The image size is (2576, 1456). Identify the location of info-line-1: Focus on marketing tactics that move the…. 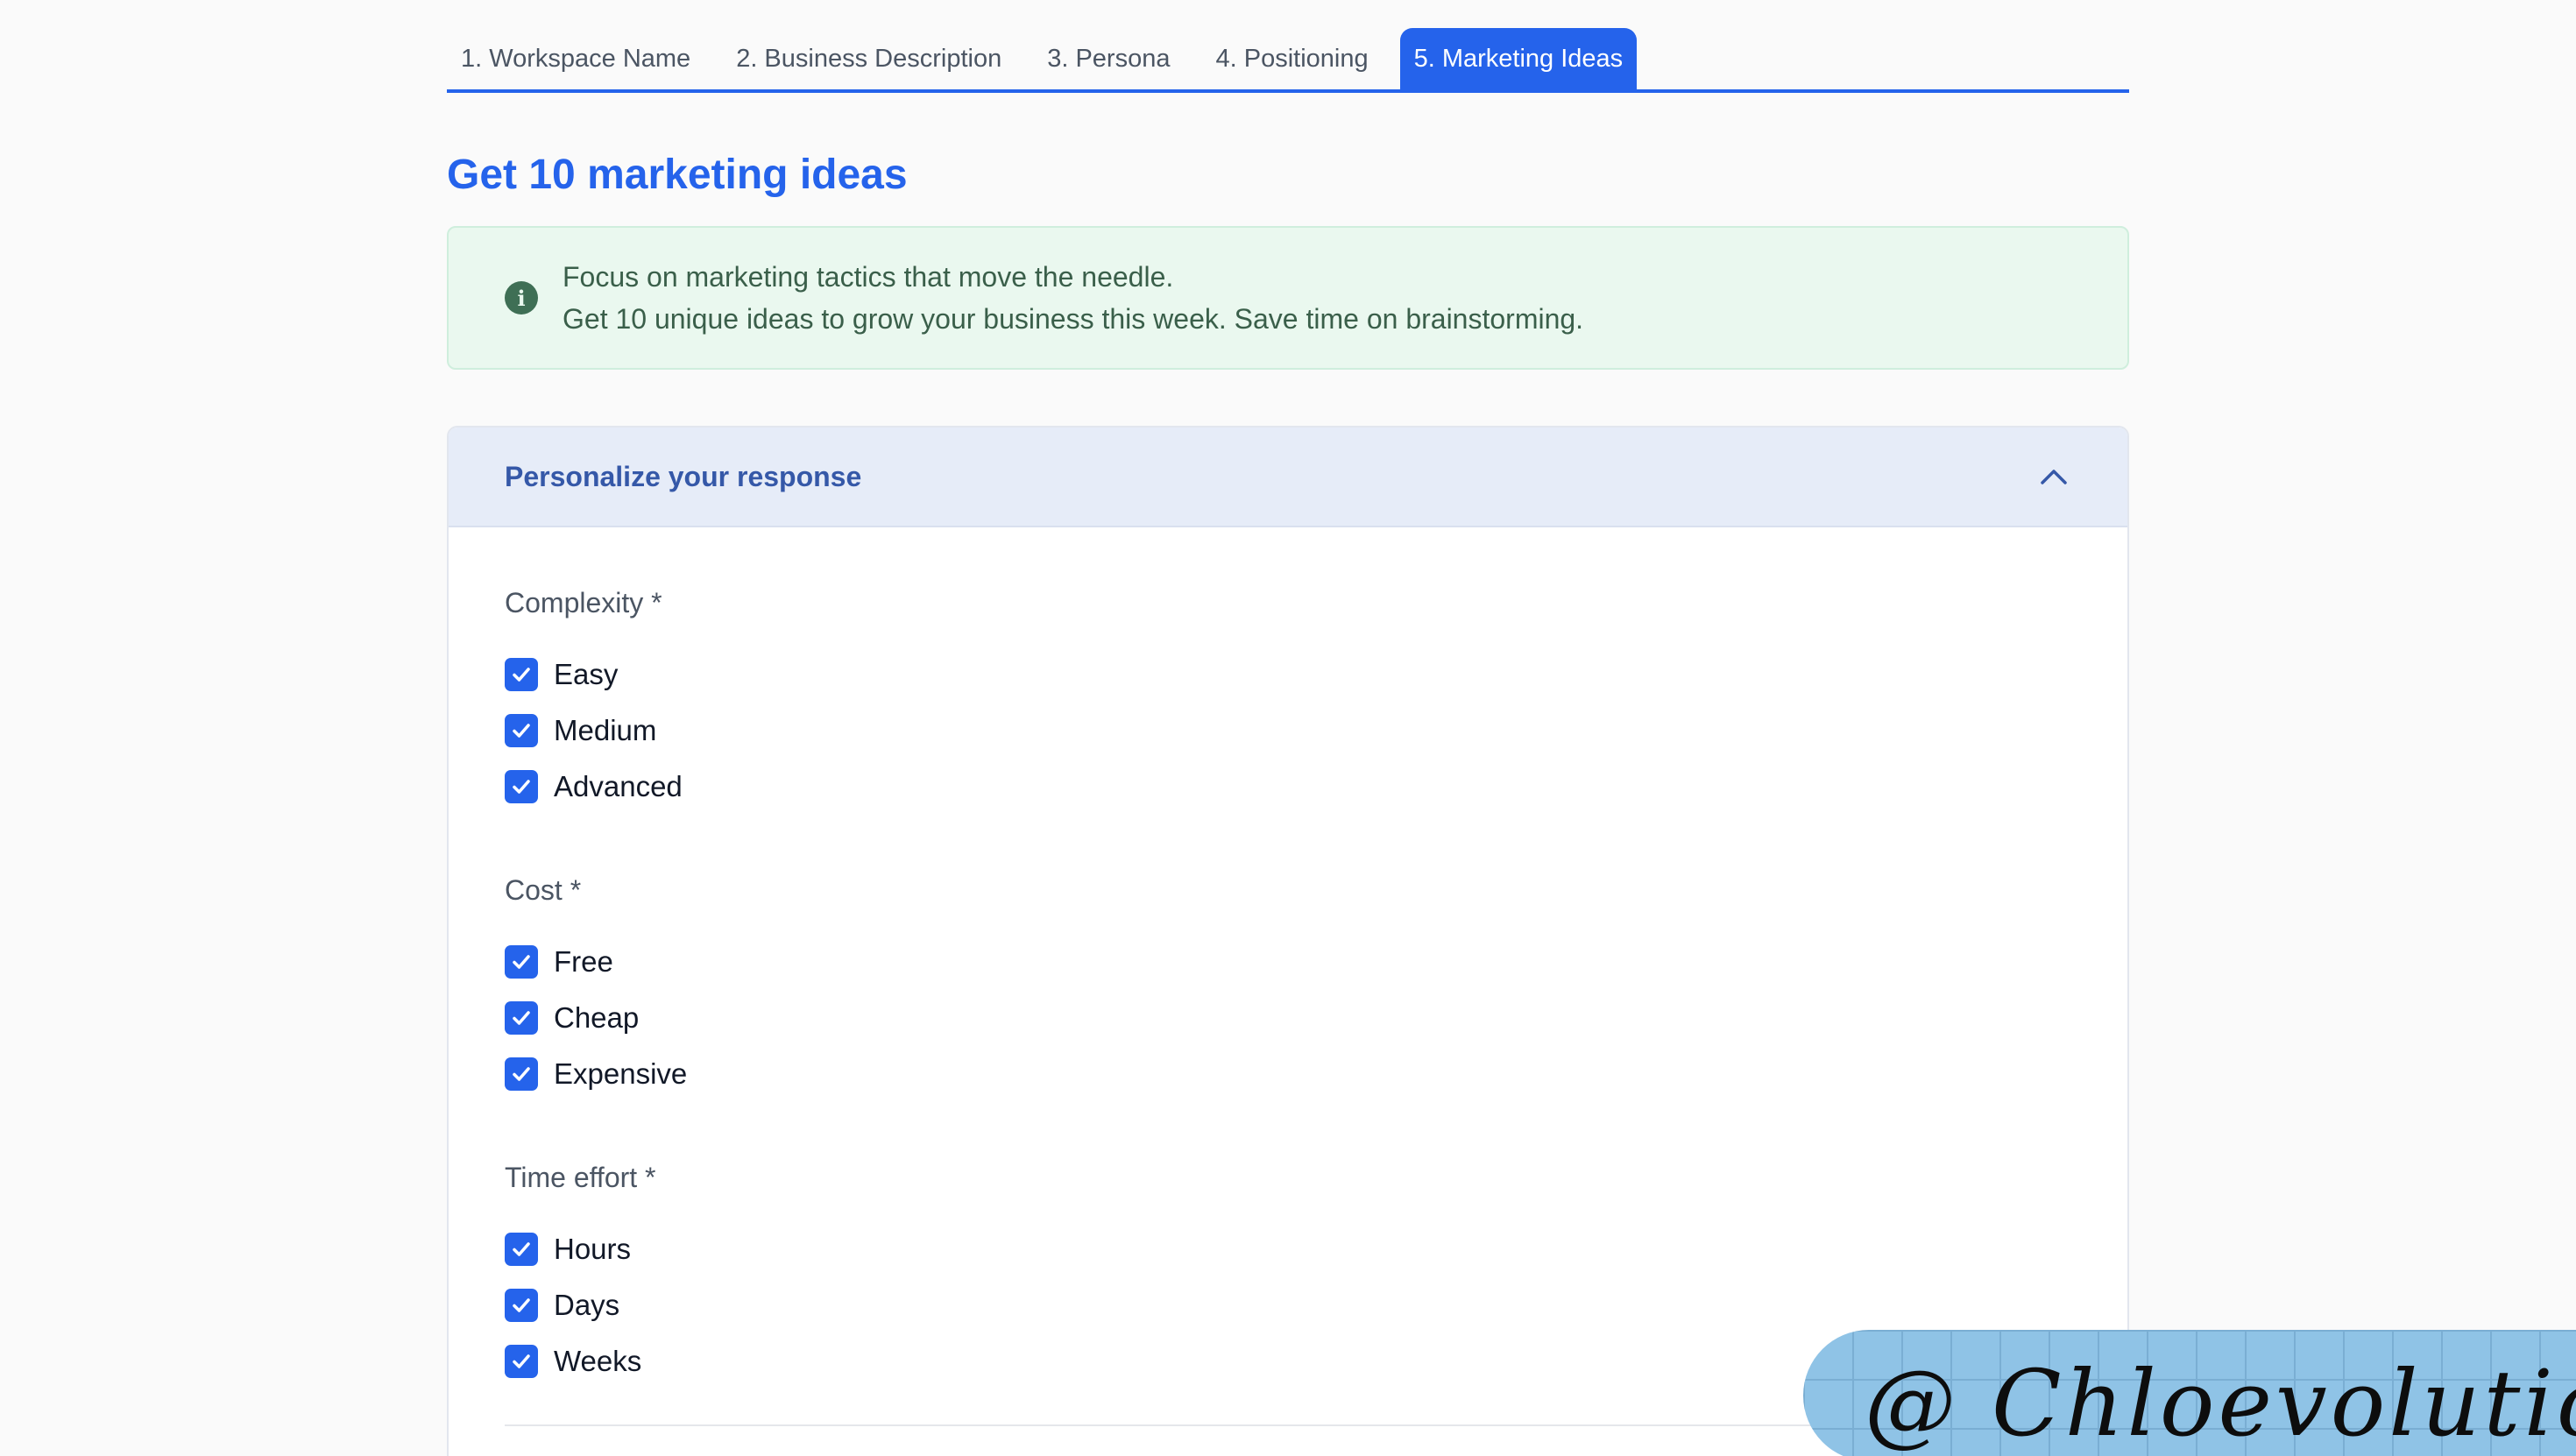
(868, 277).